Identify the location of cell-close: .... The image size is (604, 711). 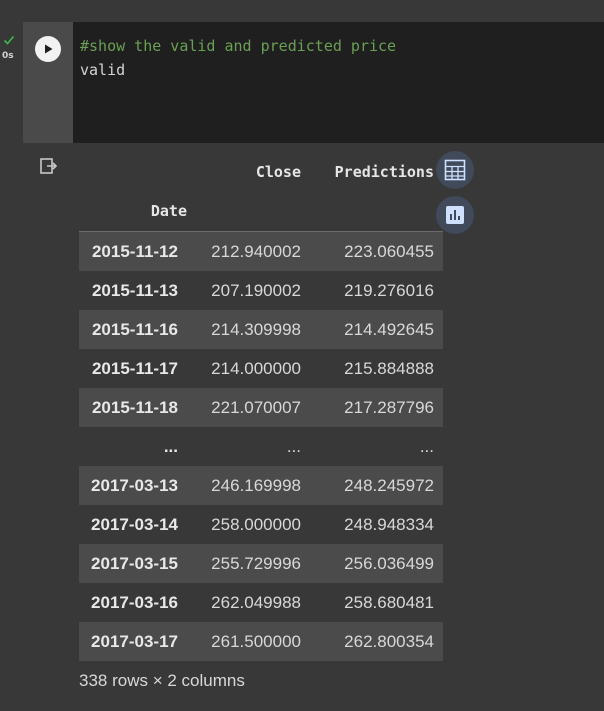
(293, 446).